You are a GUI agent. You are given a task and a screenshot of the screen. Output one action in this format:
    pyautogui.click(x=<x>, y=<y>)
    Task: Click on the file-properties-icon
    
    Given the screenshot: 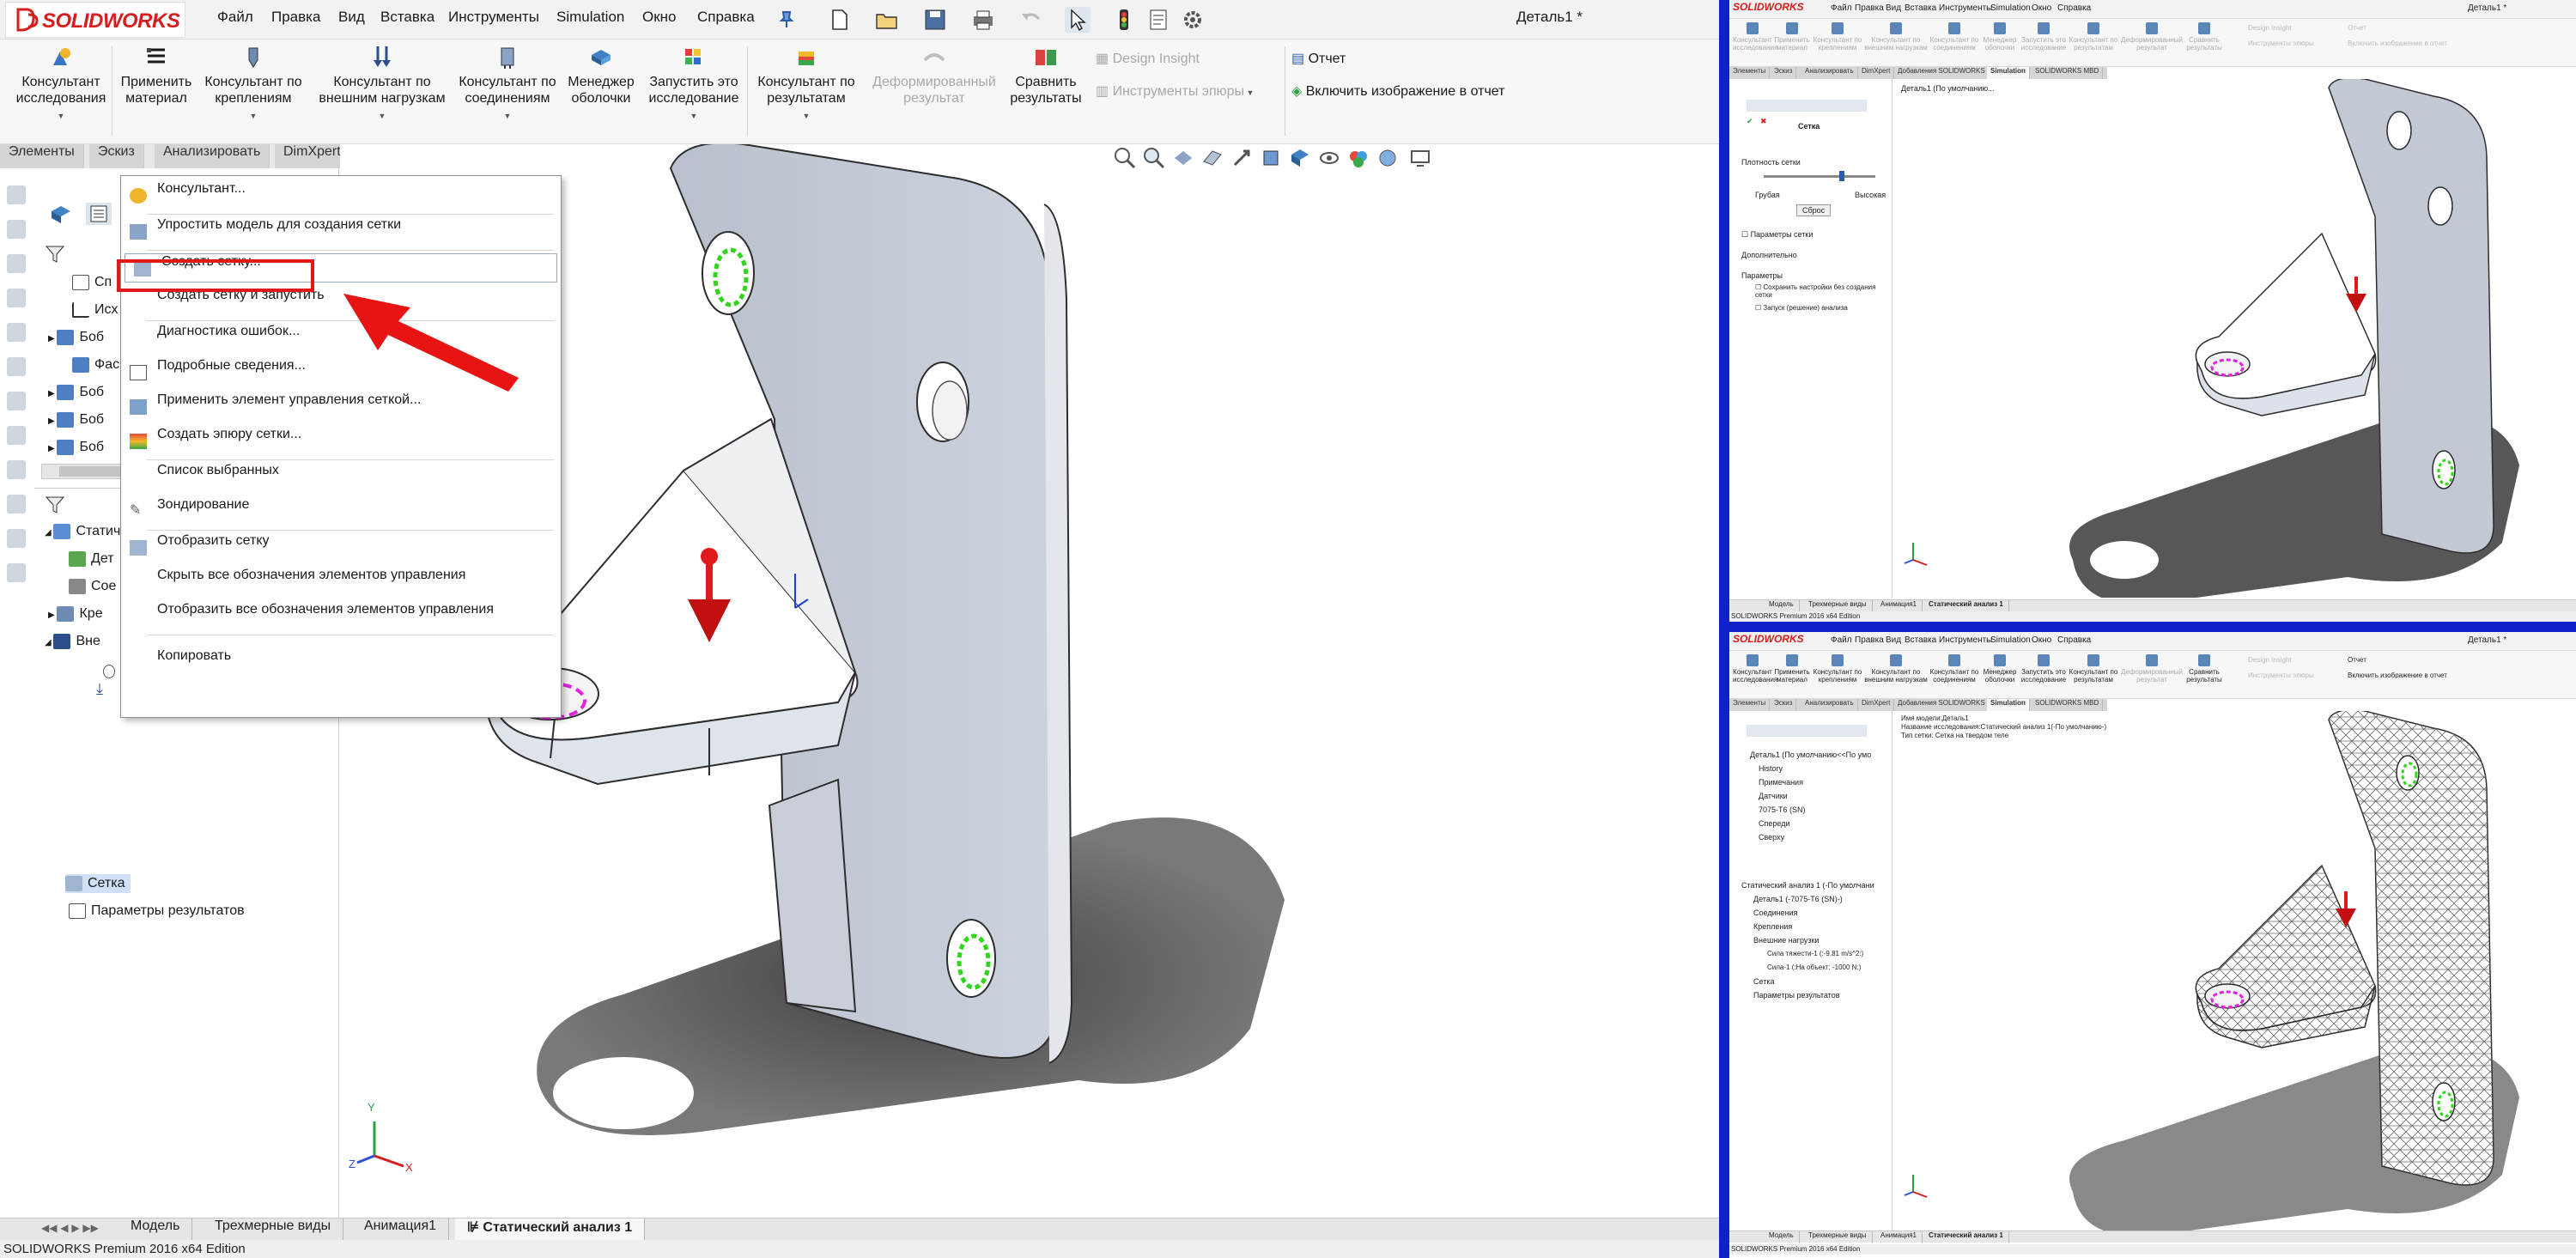 What is the action you would take?
    pyautogui.click(x=1158, y=20)
    